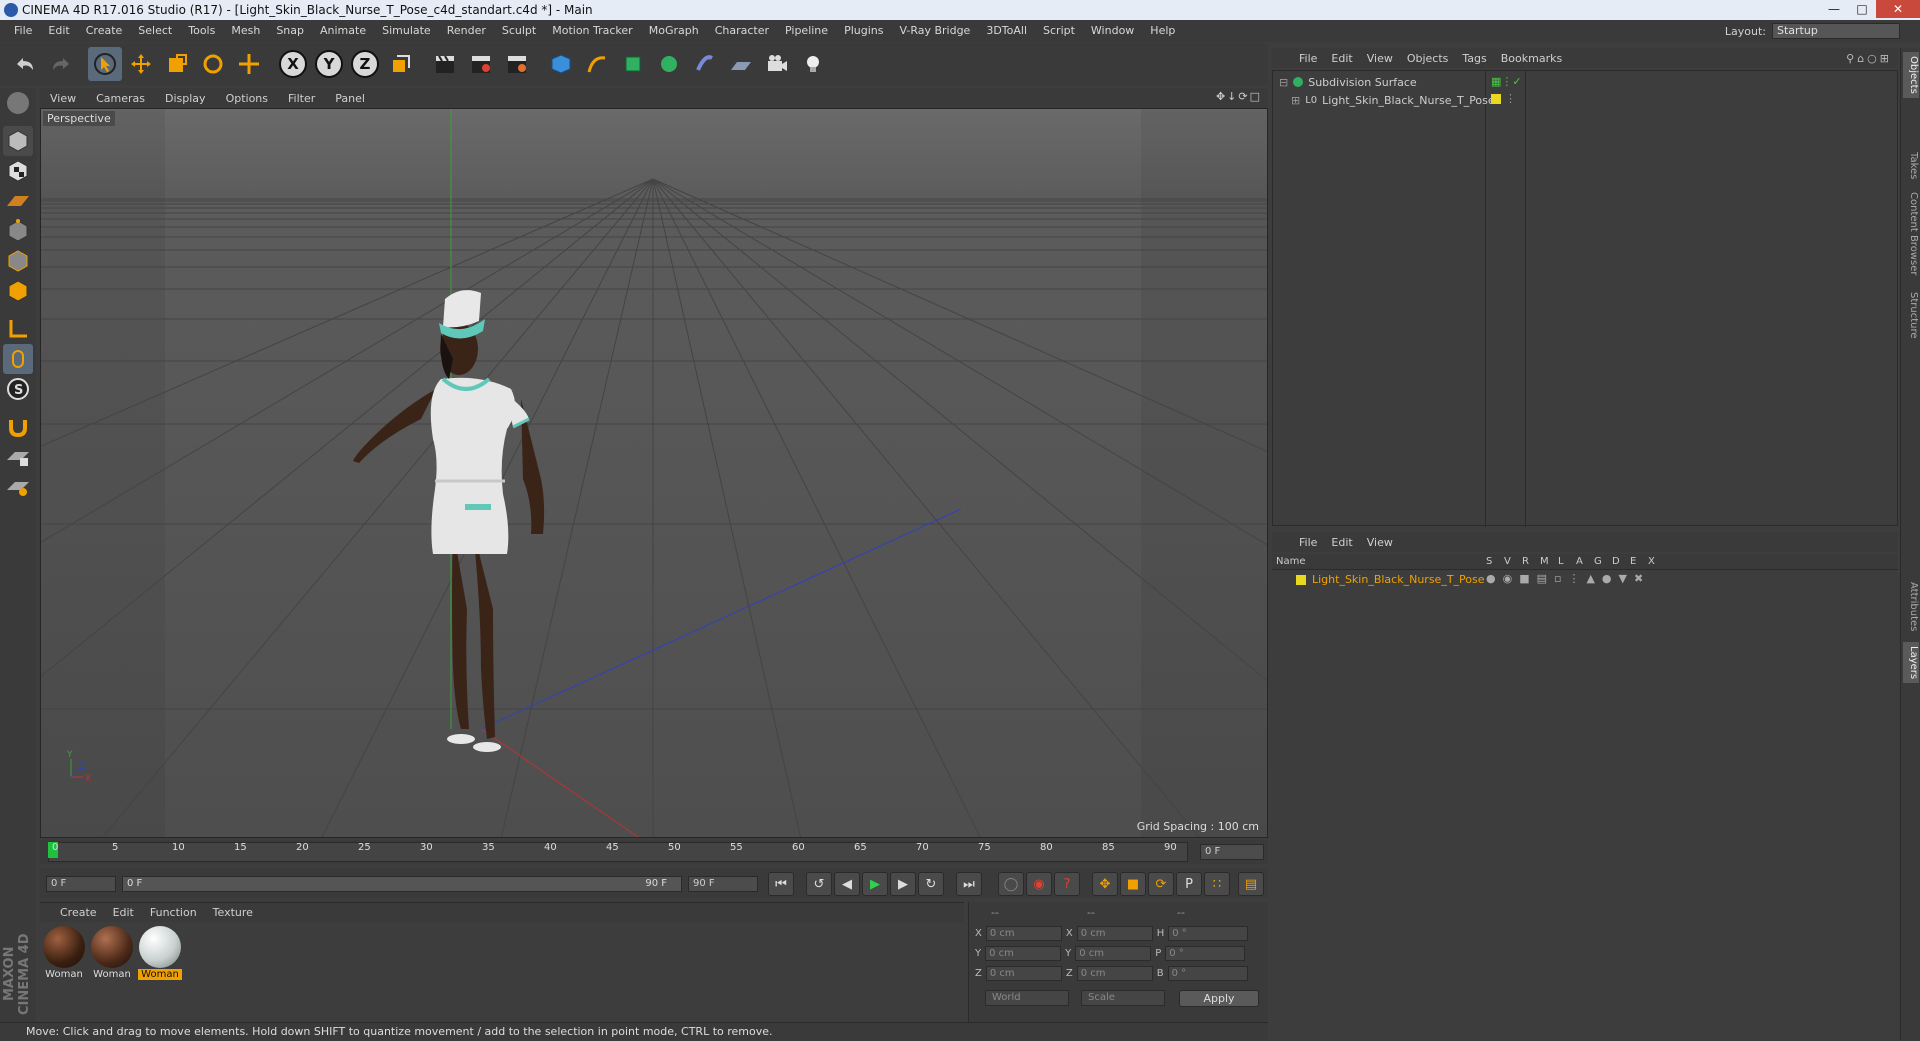 The image size is (1920, 1041). Describe the element at coordinates (1114, 973) in the screenshot. I see `size-z-field: 0 cm` at that location.